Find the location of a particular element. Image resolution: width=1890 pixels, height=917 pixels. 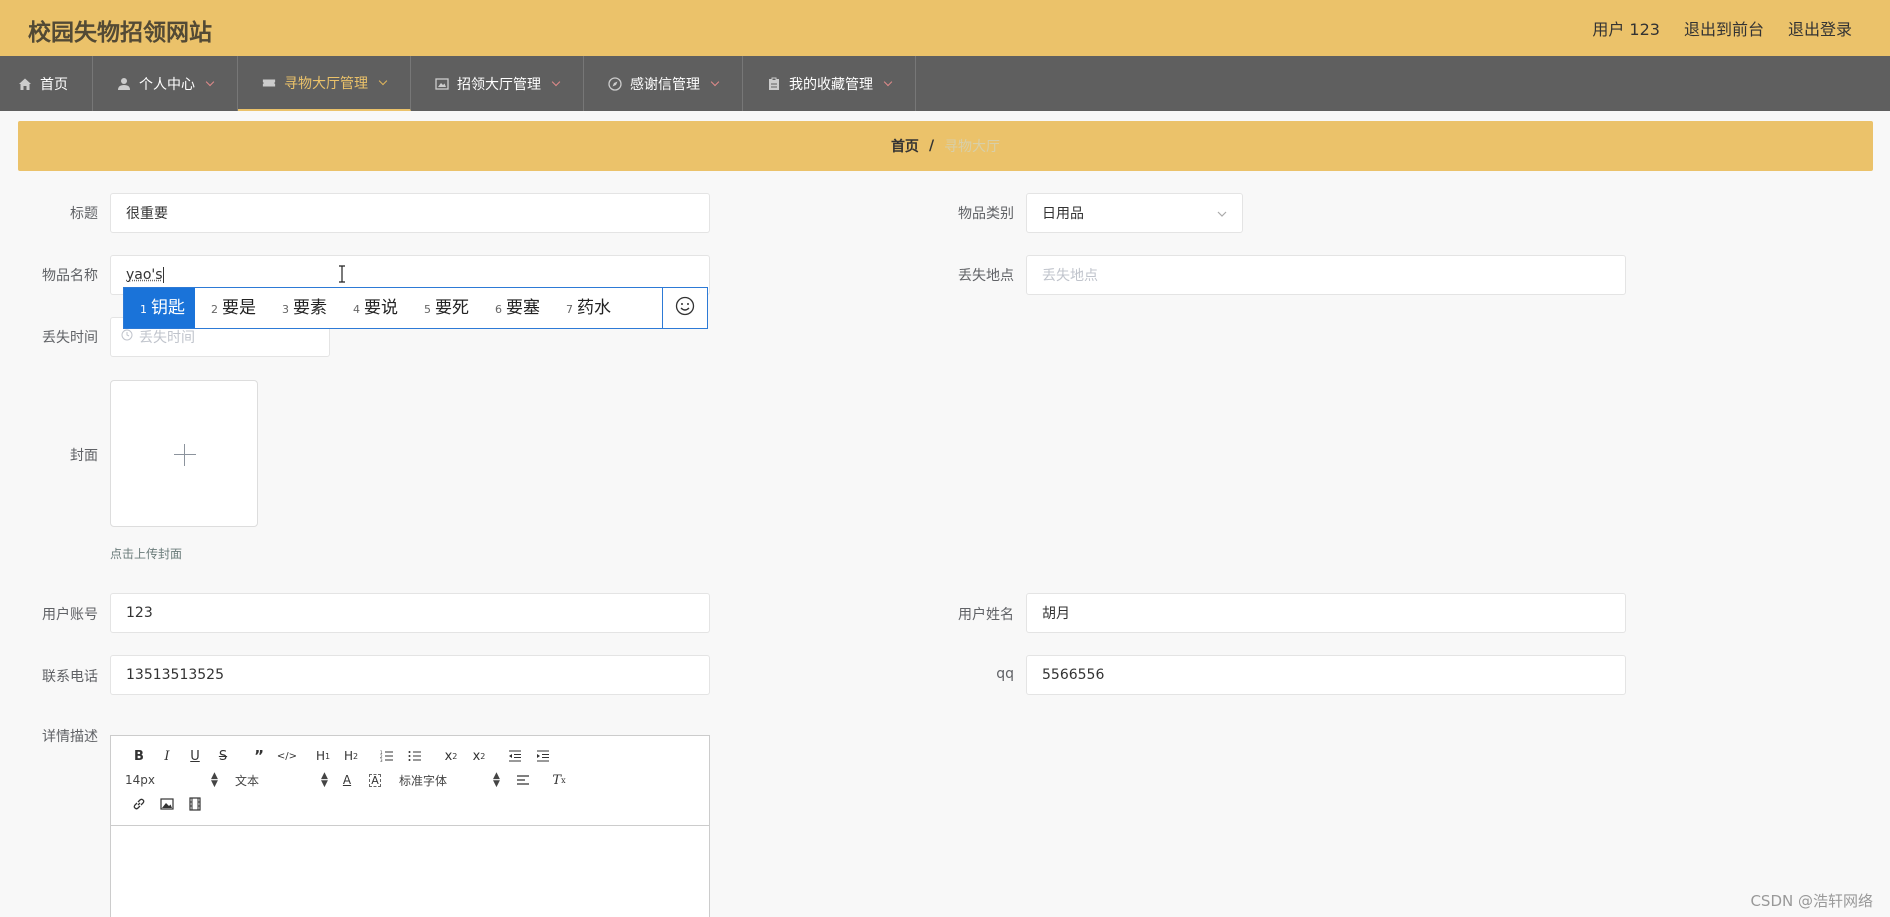

ime-candidate: 2 要是 is located at coordinates (230, 308).